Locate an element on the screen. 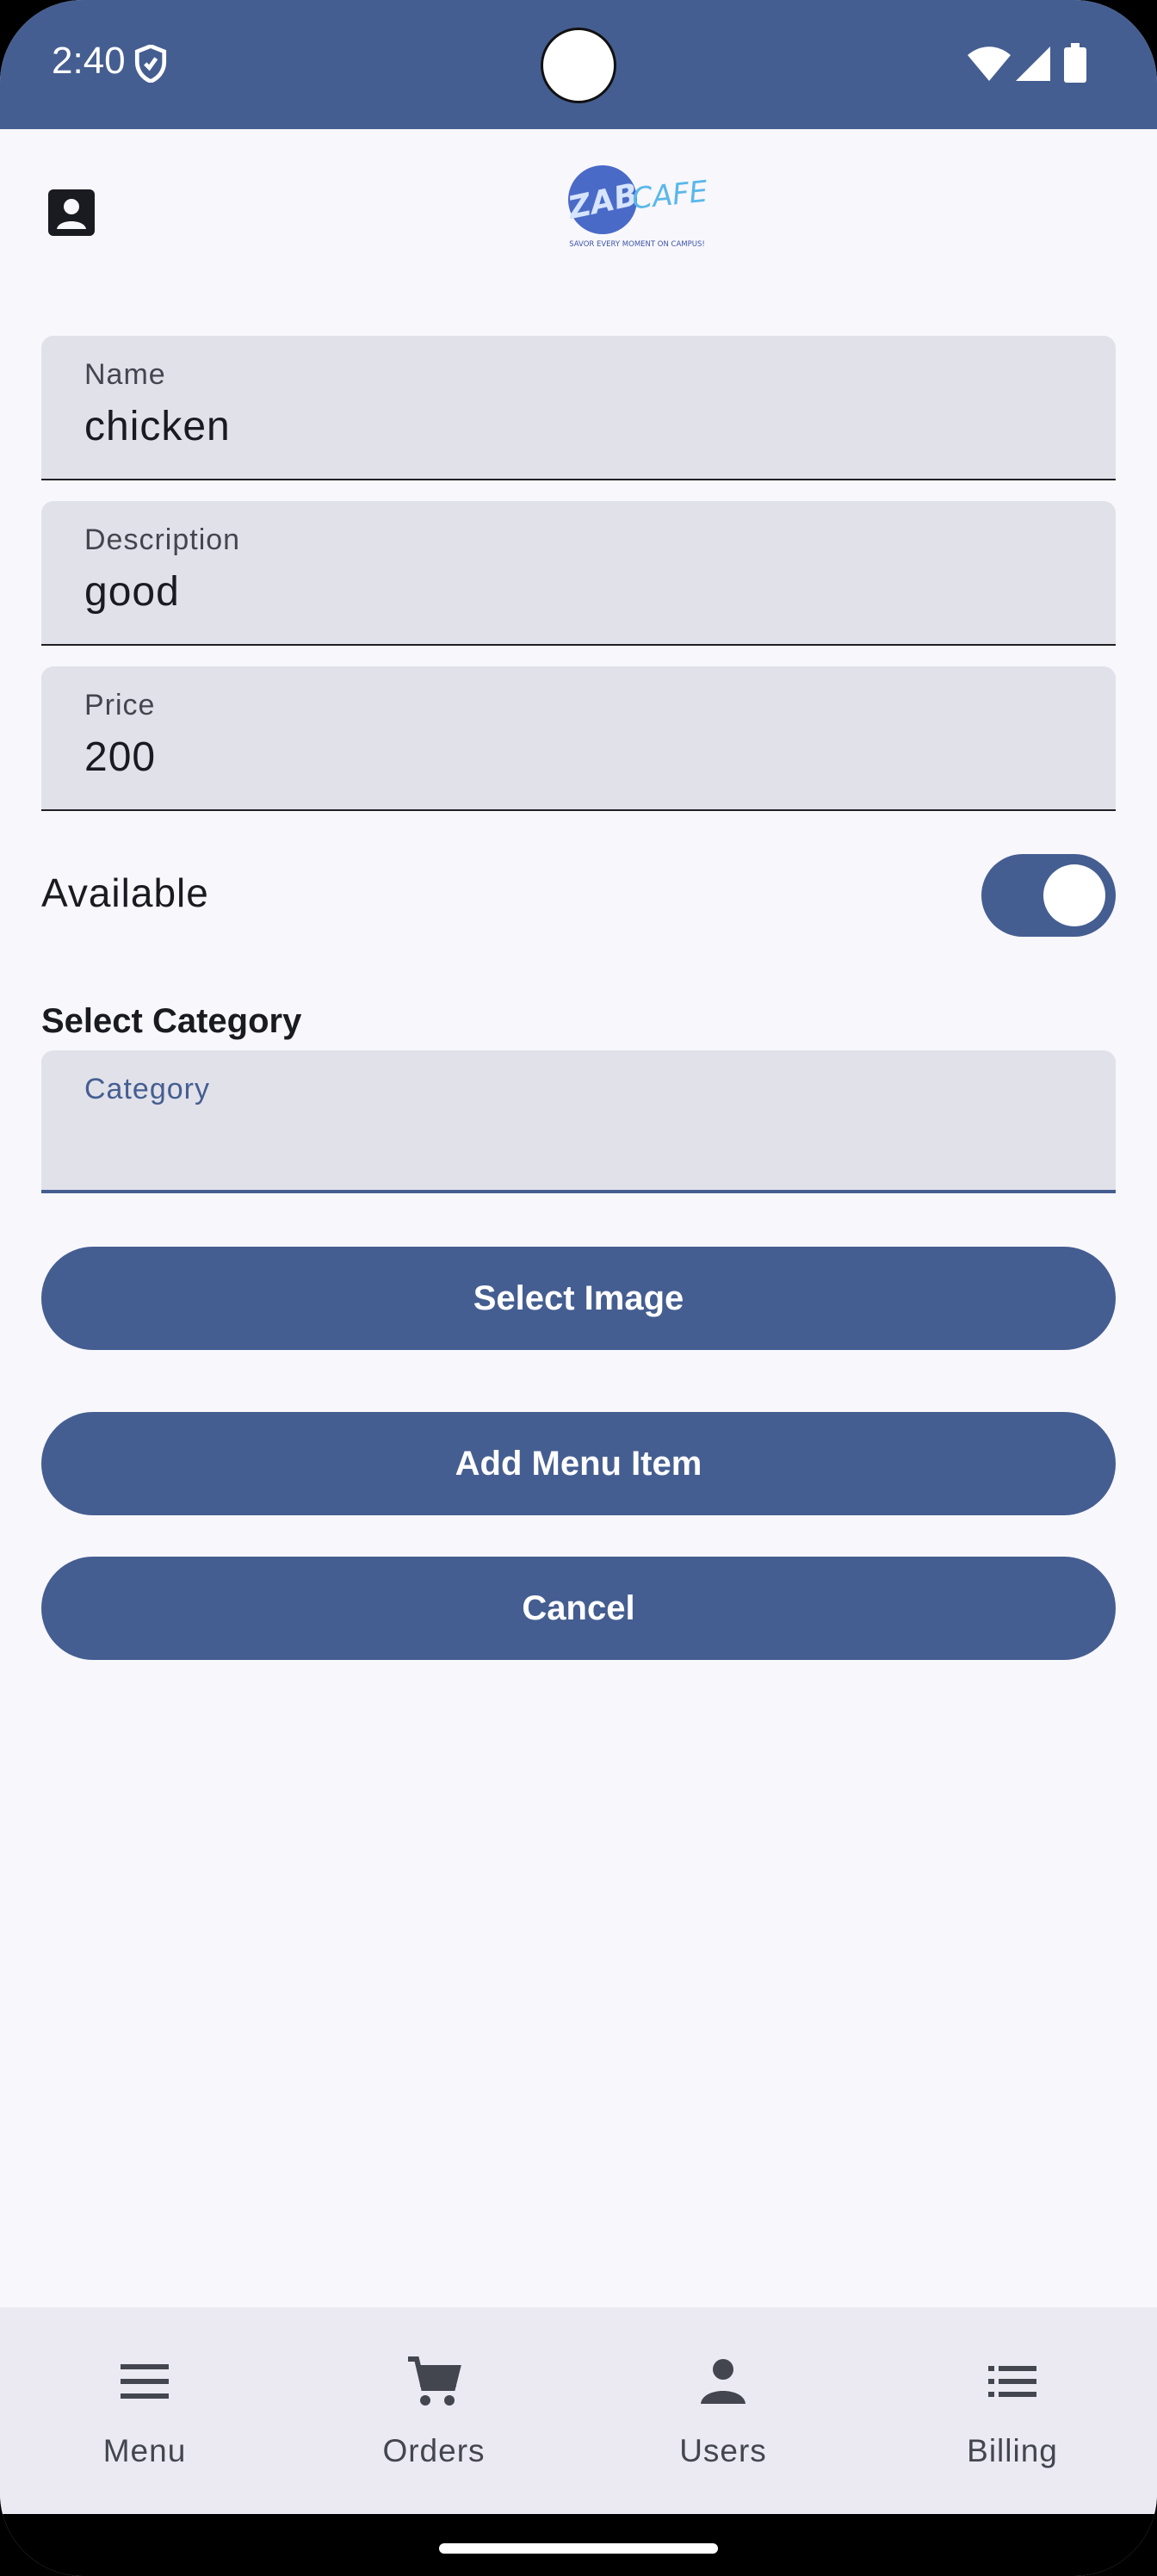  cart-icon is located at coordinates (435, 2381).